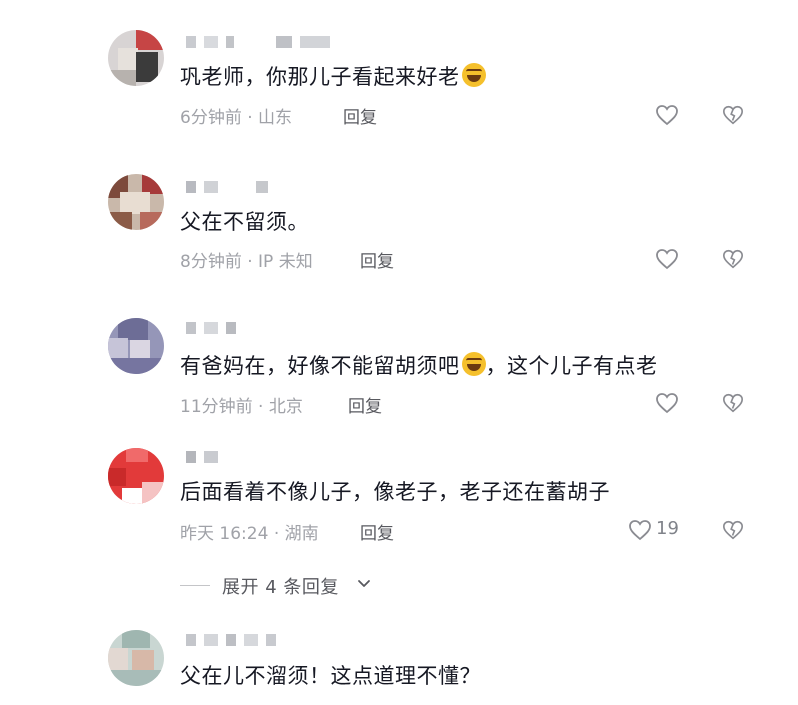  Describe the element at coordinates (571, 366) in the screenshot. I see `comment-body-continued: ，这个儿子有点老` at that location.